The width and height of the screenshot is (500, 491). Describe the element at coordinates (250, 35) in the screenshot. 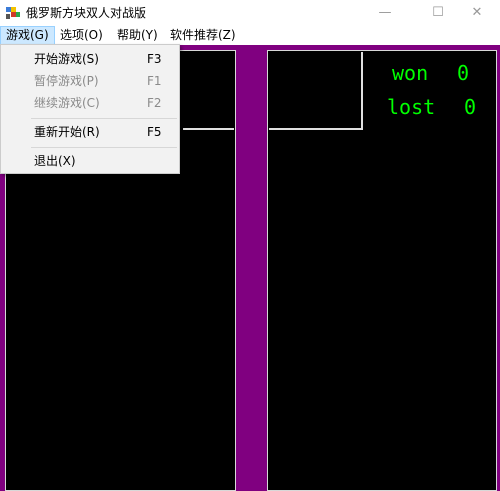

I see `menu-bar: 游戏(G) 选项(O) 帮助(Y) 软件推荐(Z)` at that location.